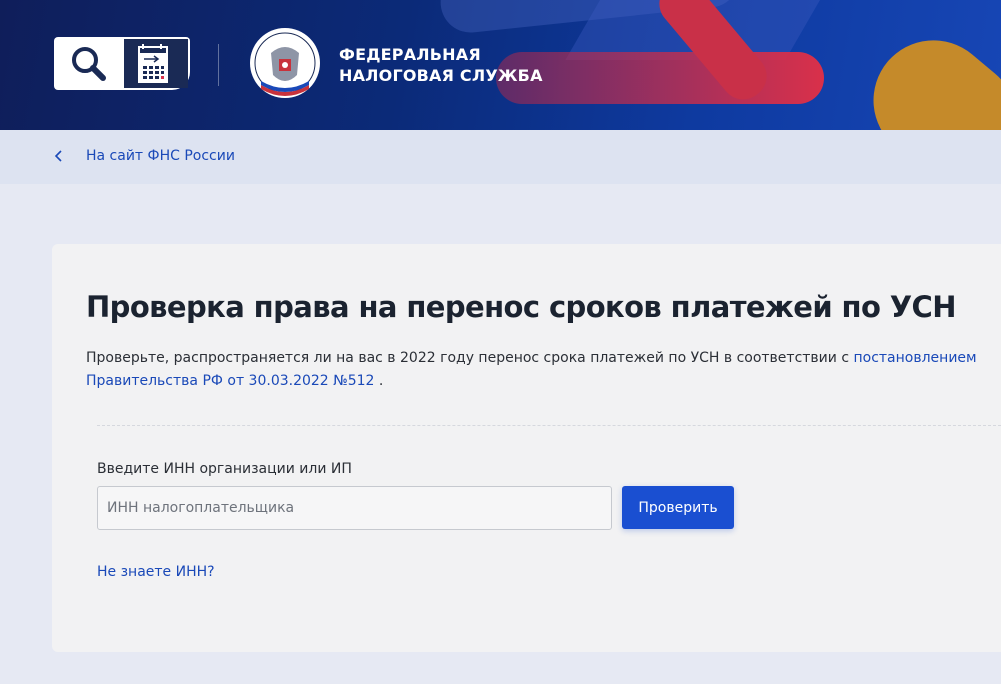  What do you see at coordinates (678, 507) in the screenshot?
I see `check-button: Проверить` at bounding box center [678, 507].